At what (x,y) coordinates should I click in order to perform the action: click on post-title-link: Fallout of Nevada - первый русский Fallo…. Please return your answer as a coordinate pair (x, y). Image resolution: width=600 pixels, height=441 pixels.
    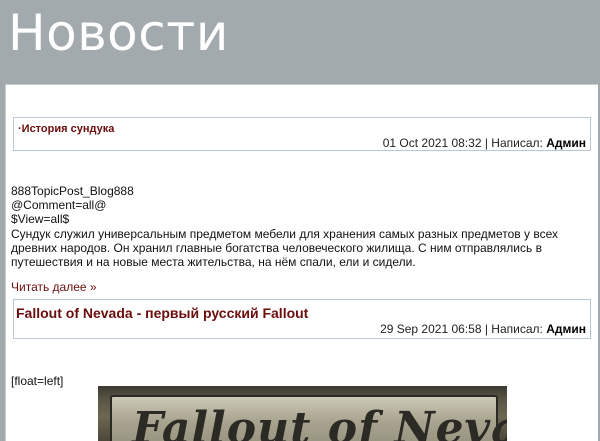
    Looking at the image, I should click on (162, 313).